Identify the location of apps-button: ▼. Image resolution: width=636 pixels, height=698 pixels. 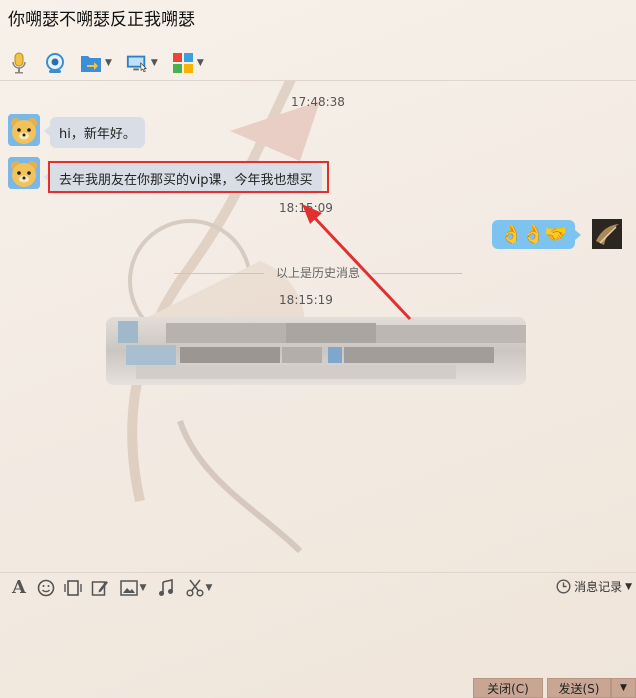
(188, 63).